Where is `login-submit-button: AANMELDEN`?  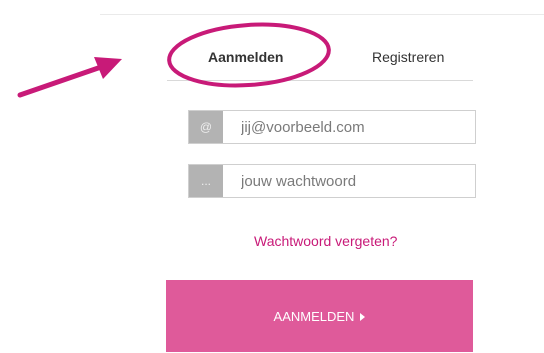
login-submit-button: AANMELDEN is located at coordinates (319, 316).